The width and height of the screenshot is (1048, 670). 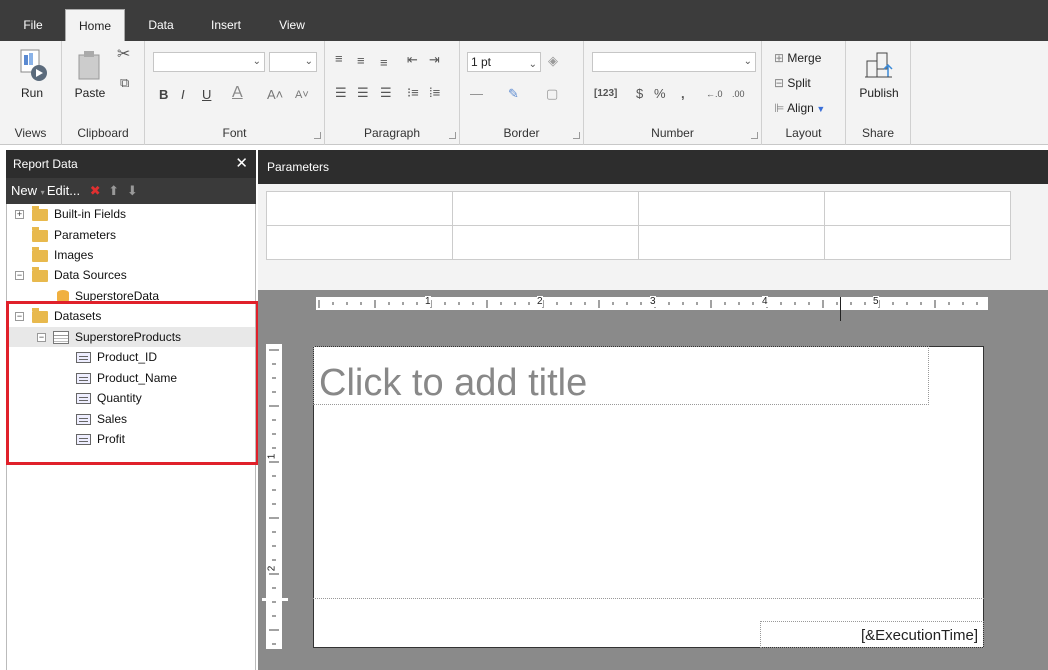 I want to click on expand-icon: +, so click(x=19, y=214).